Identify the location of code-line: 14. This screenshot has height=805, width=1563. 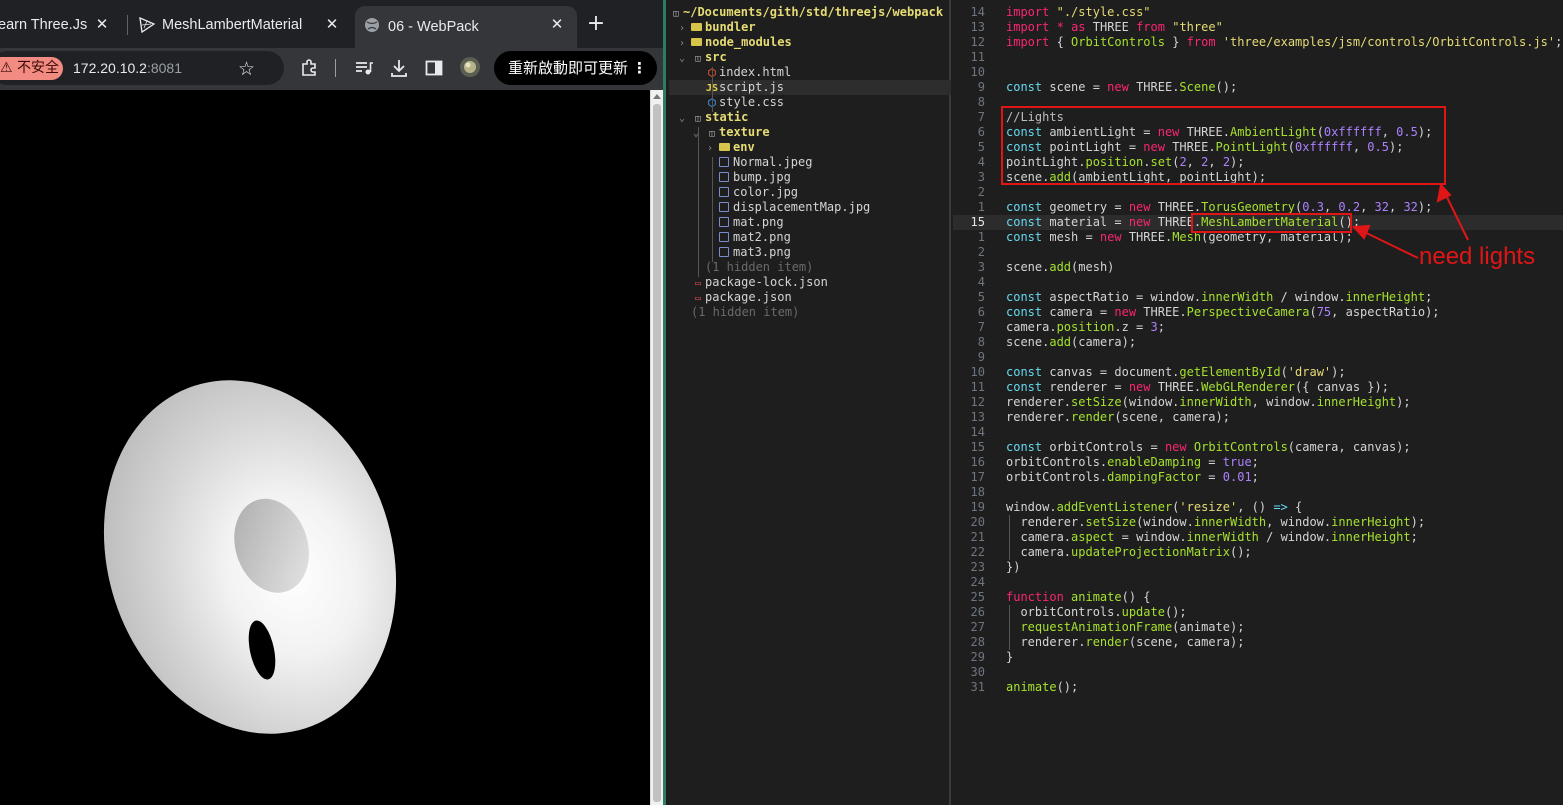
(1258, 432).